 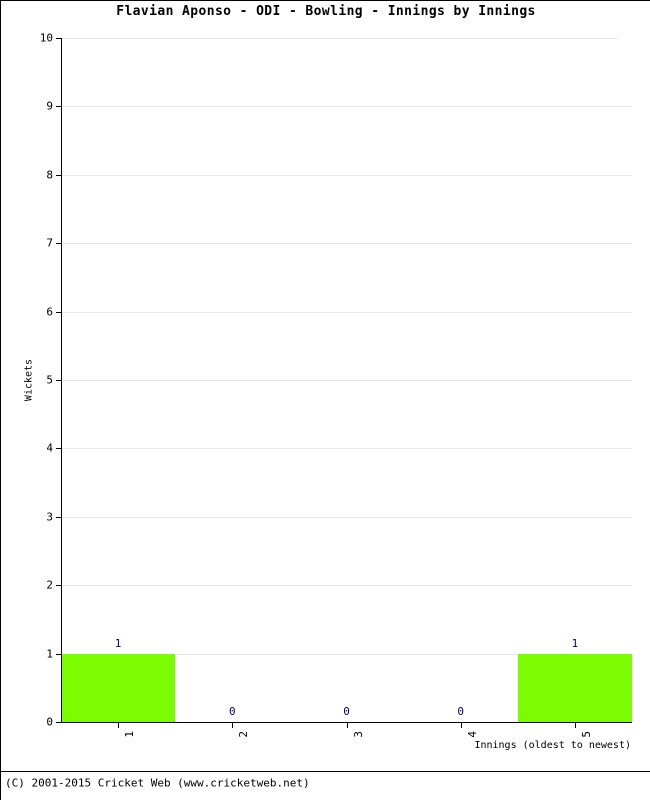 I want to click on x-axis-tick-label: 1, so click(x=130, y=734).